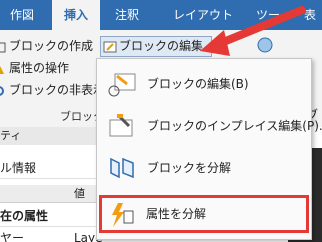 Image resolution: width=322 pixels, height=242 pixels. Describe the element at coordinates (51, 234) in the screenshot. I see `palette-row-layer: ヤー Laye` at that location.